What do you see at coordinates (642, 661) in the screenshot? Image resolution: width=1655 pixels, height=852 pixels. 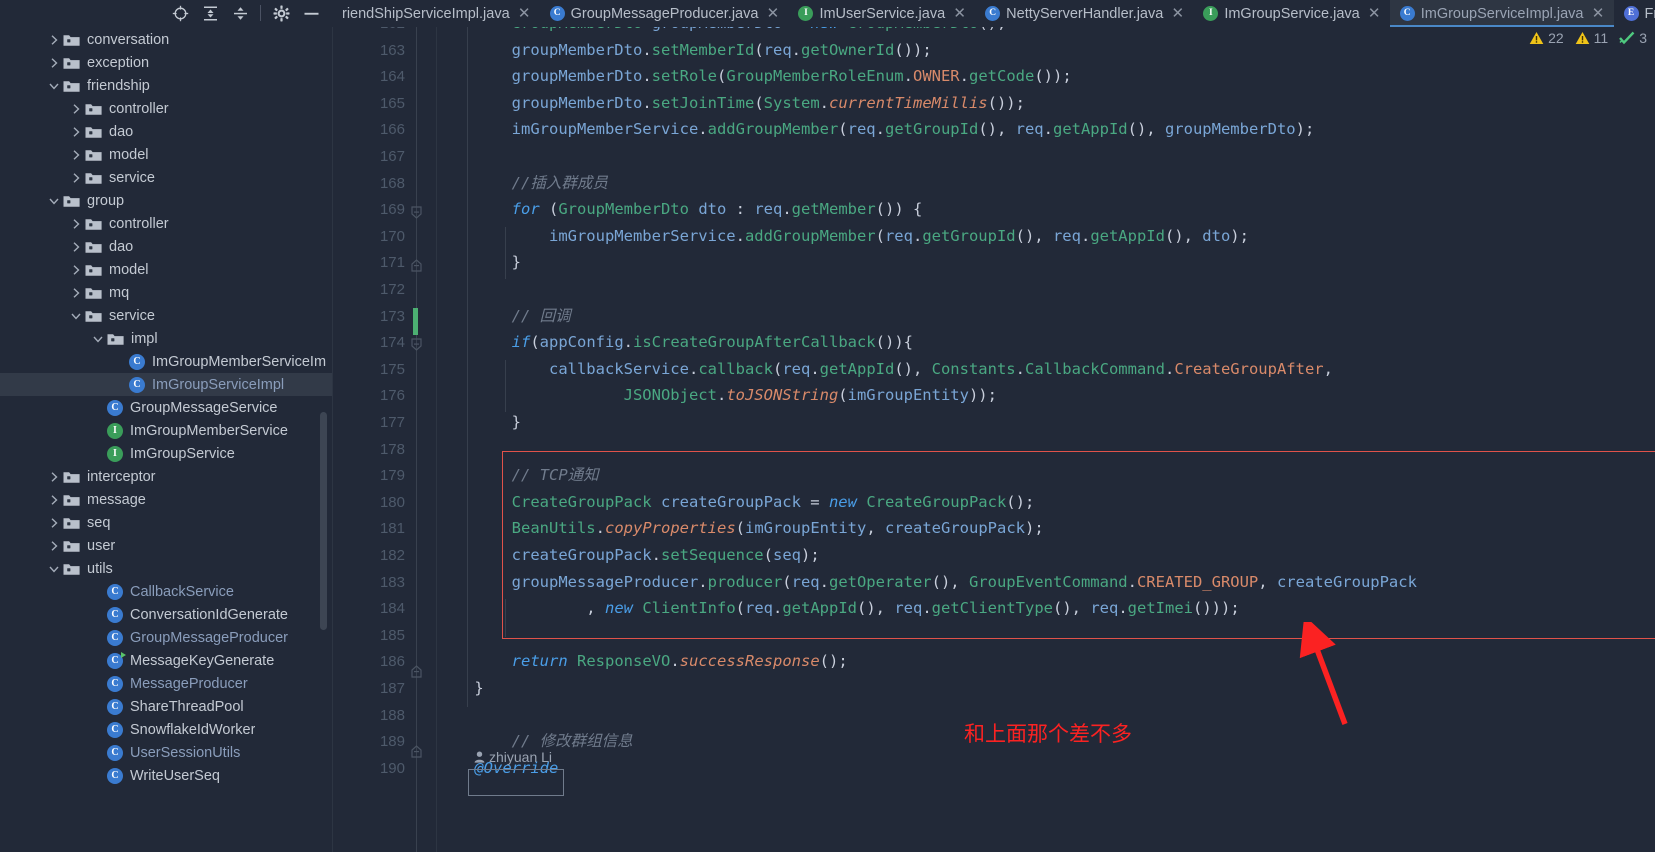 I see `code-line: return ResponseVO.successResponse();` at bounding box center [642, 661].